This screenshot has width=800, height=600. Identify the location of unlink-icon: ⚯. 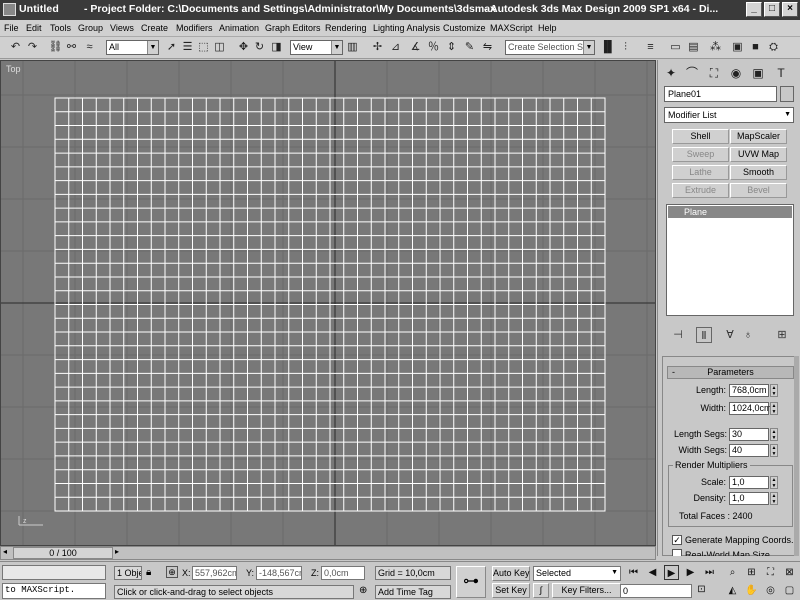
(71, 47).